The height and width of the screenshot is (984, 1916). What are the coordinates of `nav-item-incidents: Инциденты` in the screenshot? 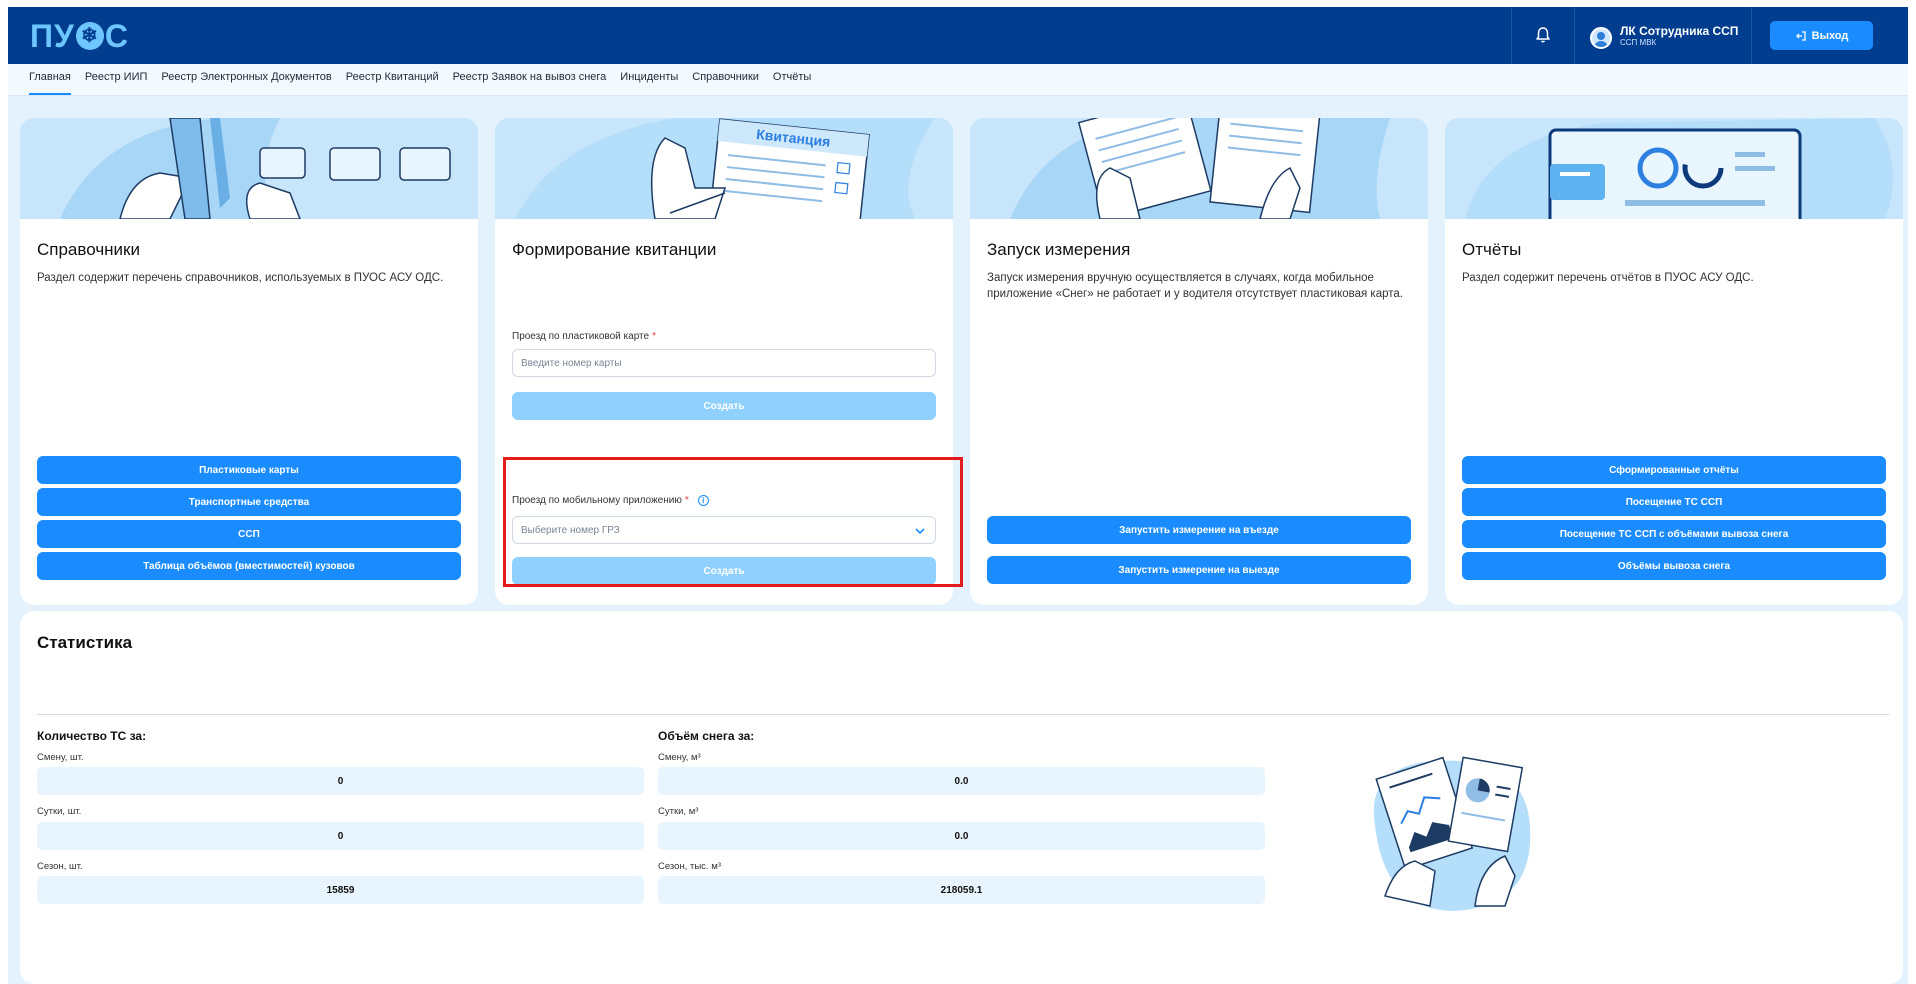 It's located at (649, 80).